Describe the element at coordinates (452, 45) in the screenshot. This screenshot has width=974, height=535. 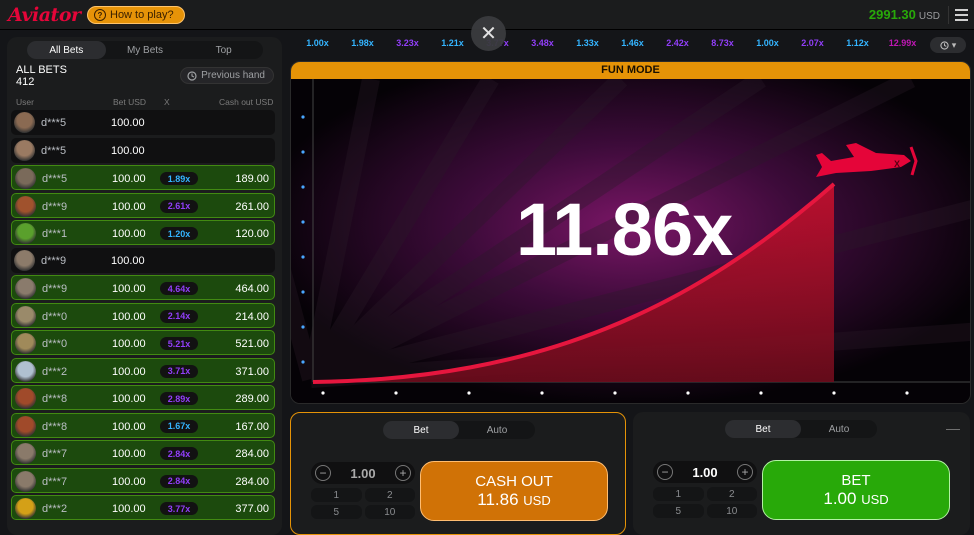
I see `history-multiplier: 1.21x` at that location.